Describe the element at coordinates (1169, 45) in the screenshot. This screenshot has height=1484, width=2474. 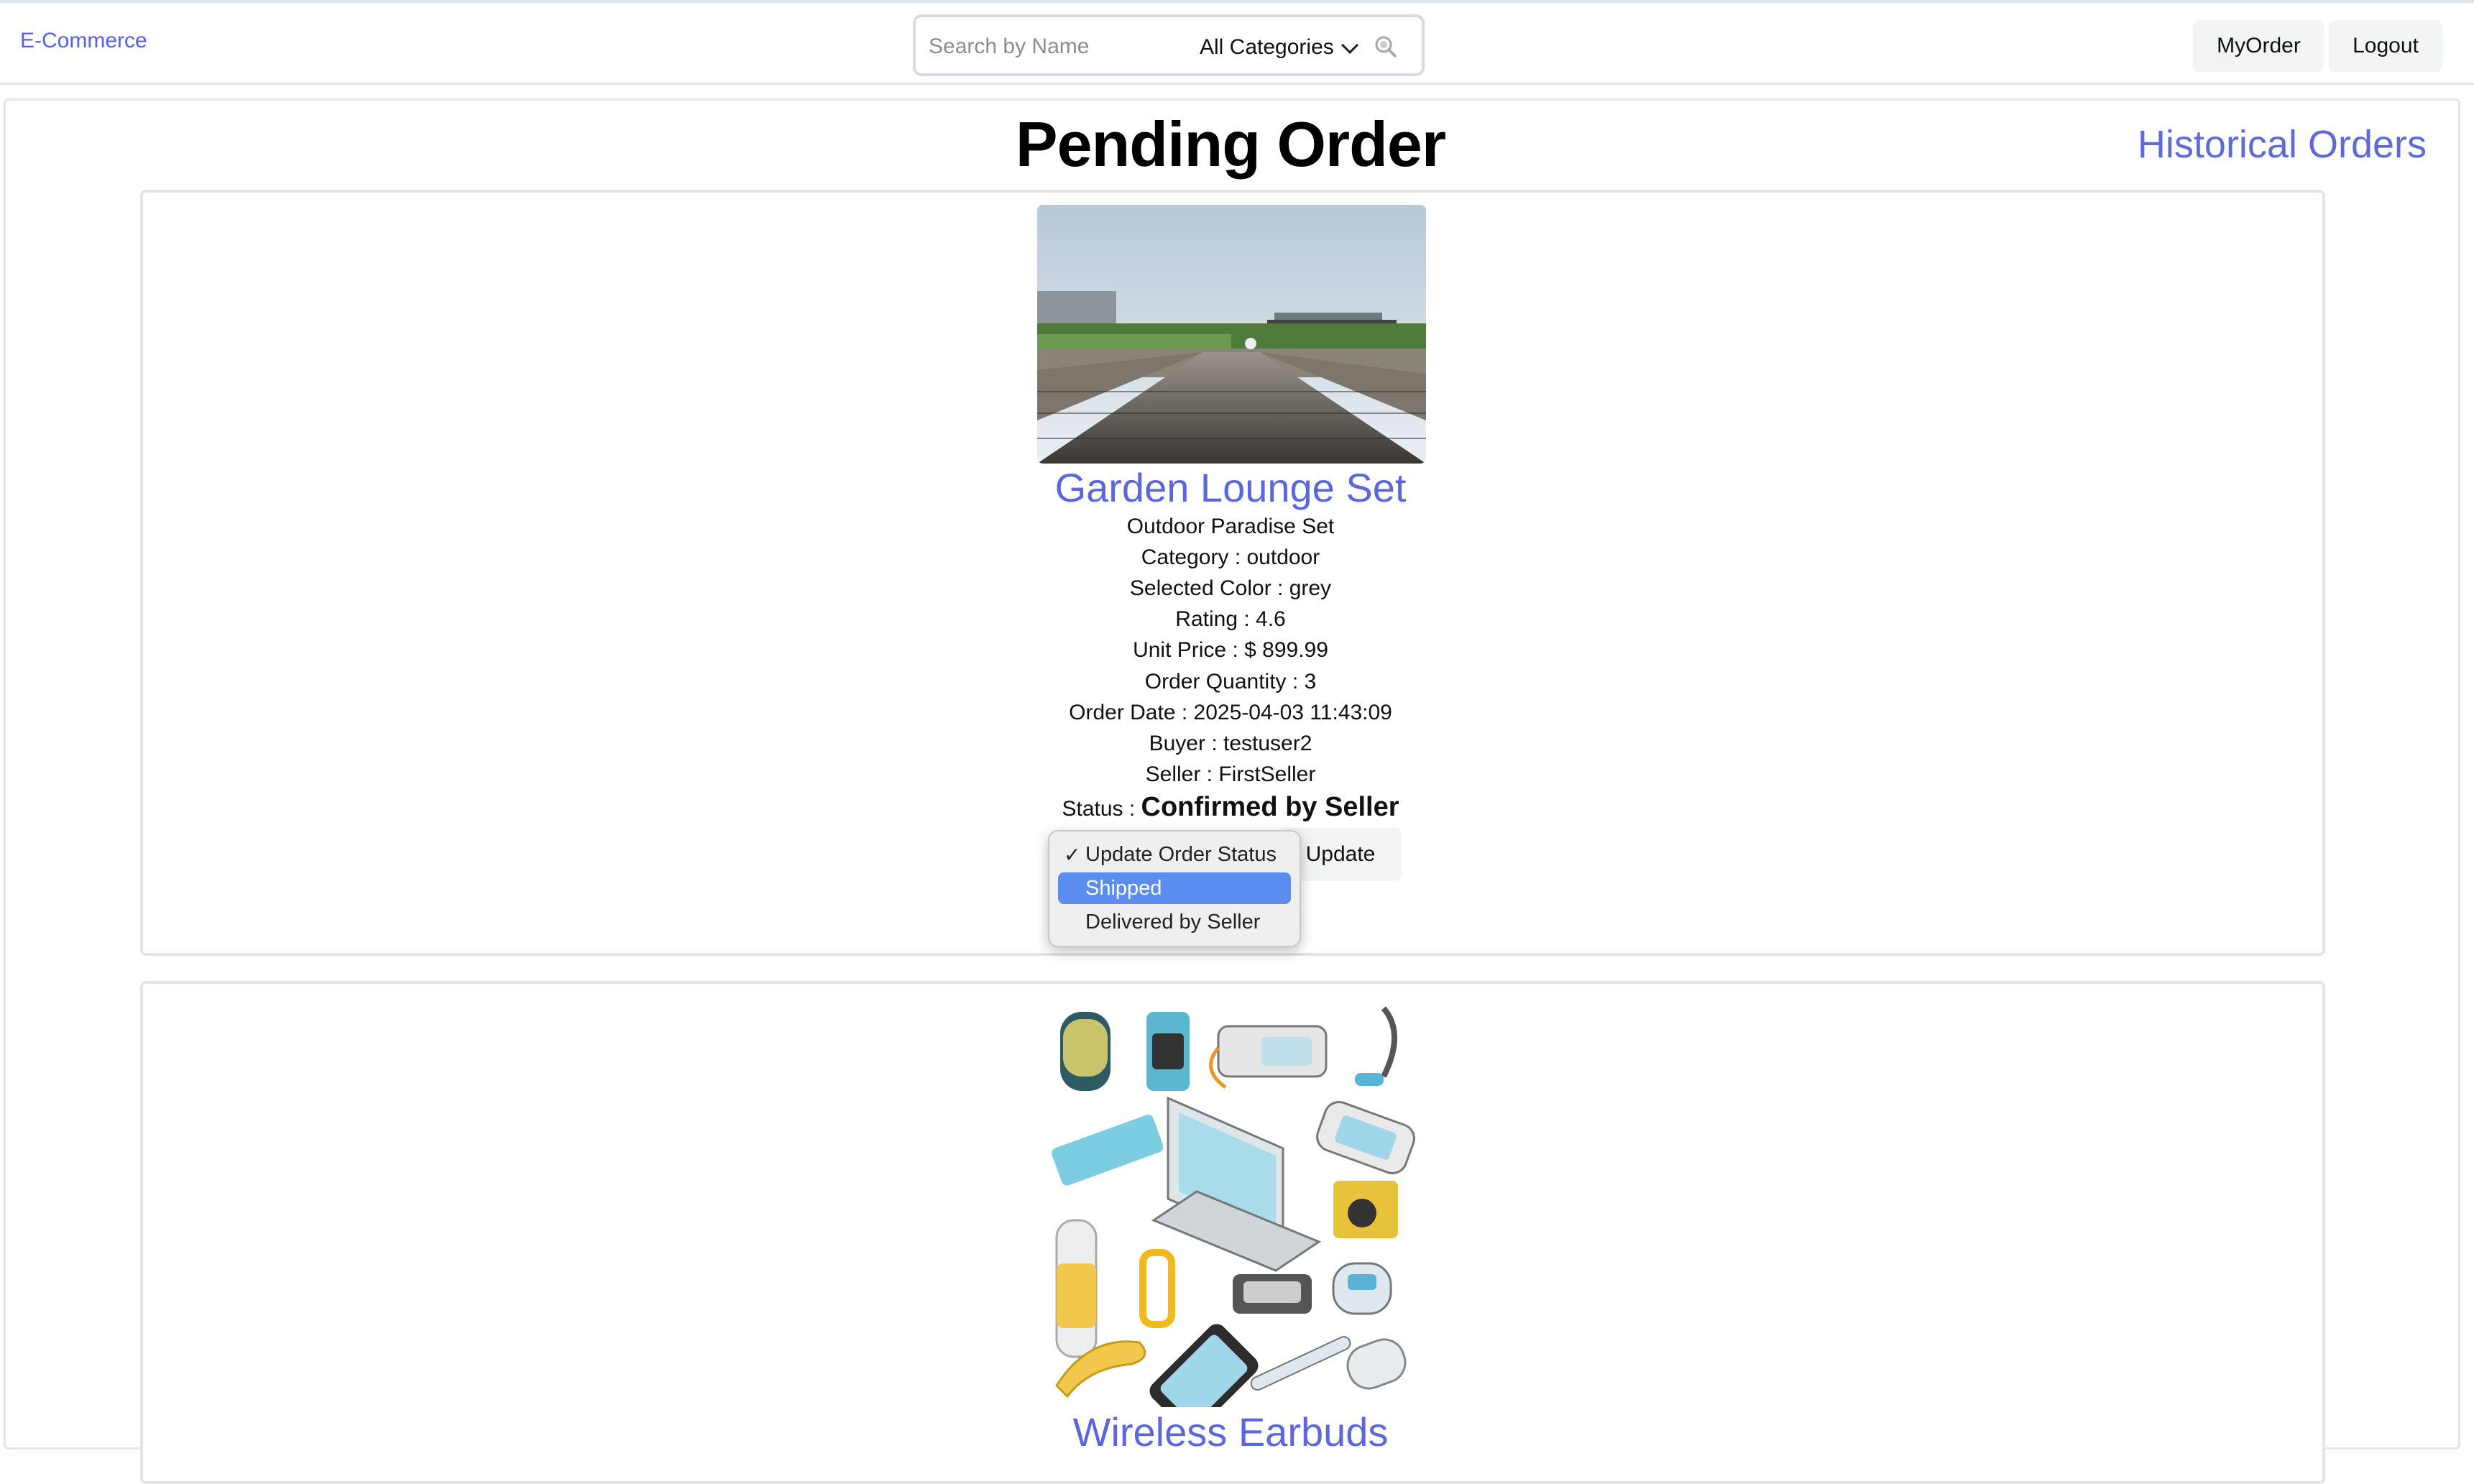
I see `search-bar: All Categories` at that location.